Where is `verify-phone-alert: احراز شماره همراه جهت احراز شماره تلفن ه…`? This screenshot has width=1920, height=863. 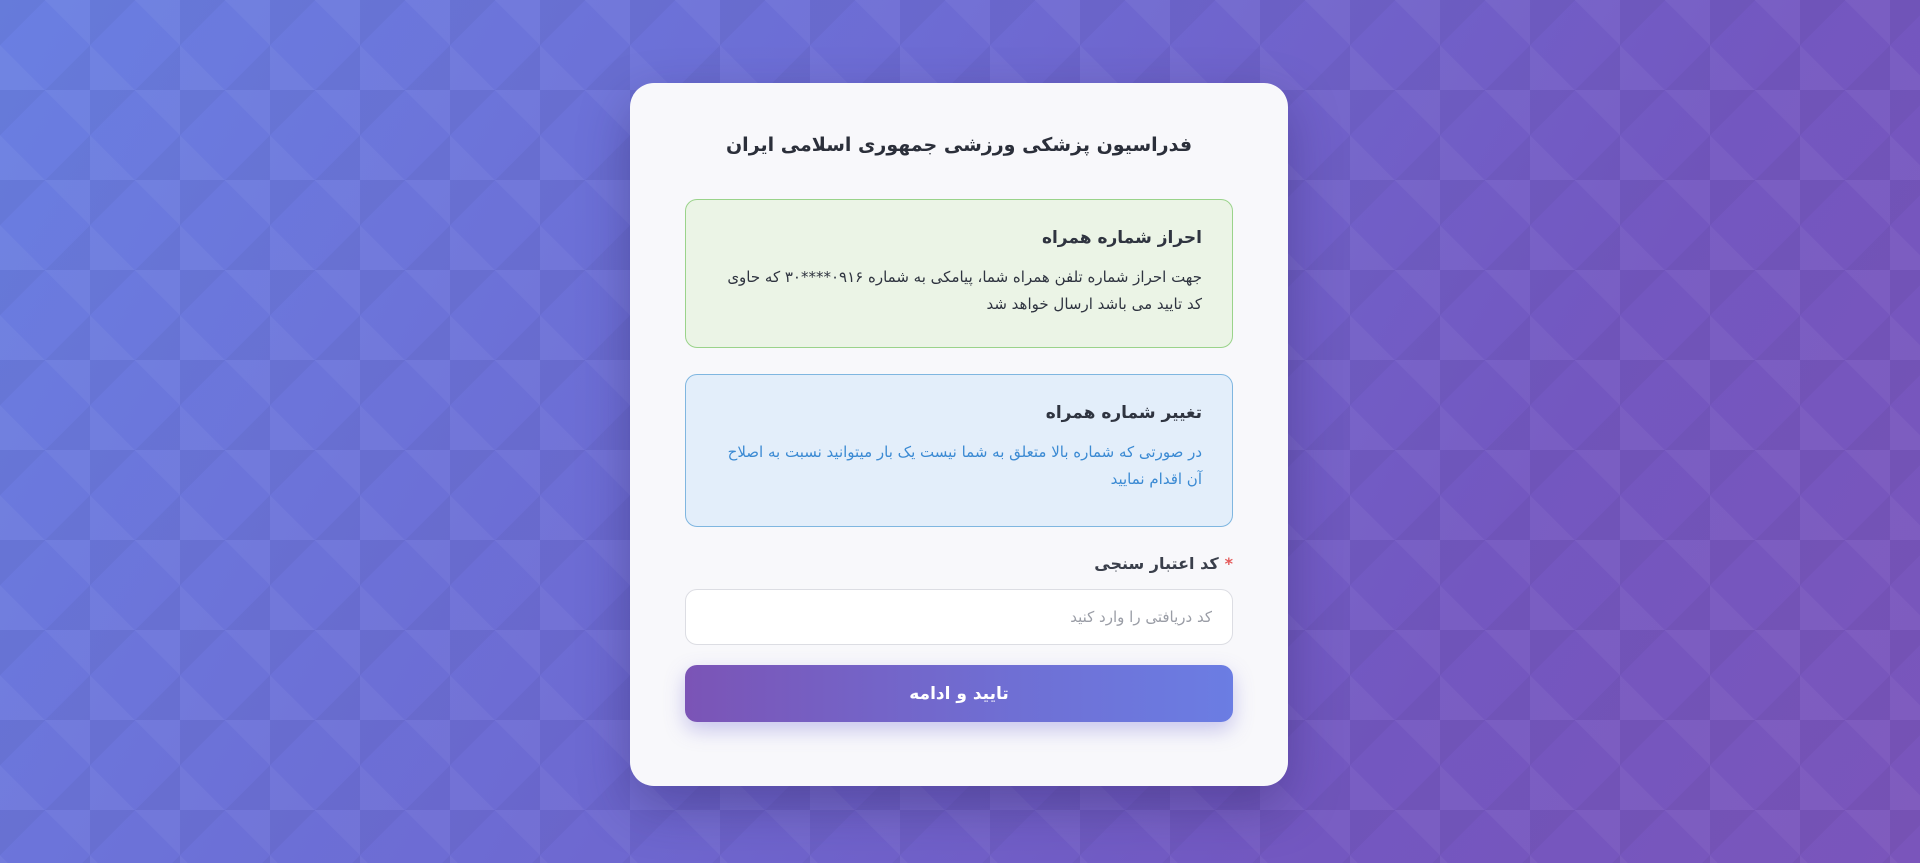 verify-phone-alert: احراز شماره همراه جهت احراز شماره تلفن ه… is located at coordinates (959, 273).